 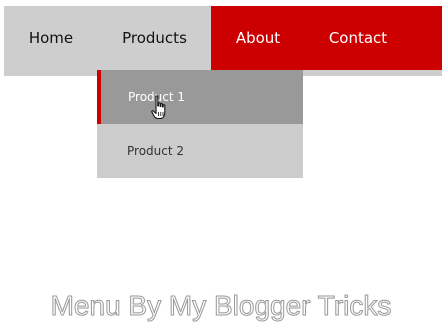 I want to click on nav-item-products: Products, so click(x=154, y=38).